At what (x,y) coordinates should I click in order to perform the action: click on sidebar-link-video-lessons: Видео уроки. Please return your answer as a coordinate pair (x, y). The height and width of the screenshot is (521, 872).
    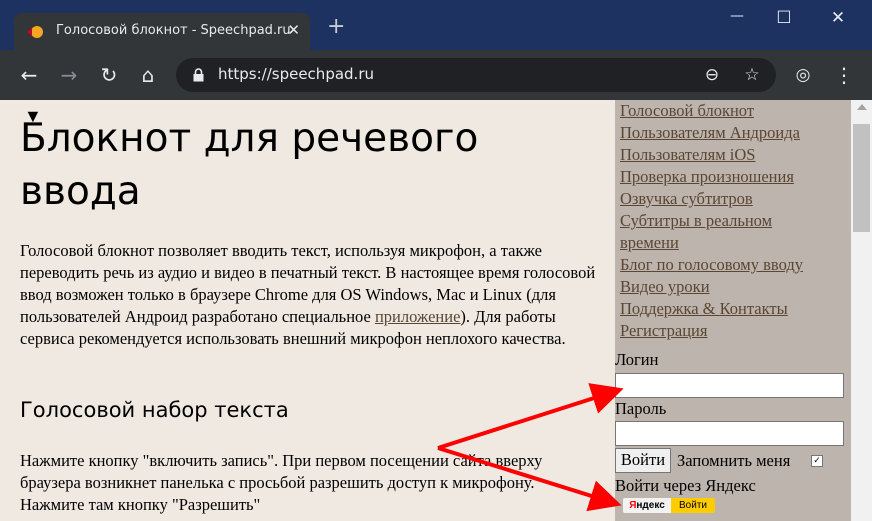
    Looking at the image, I should click on (665, 287).